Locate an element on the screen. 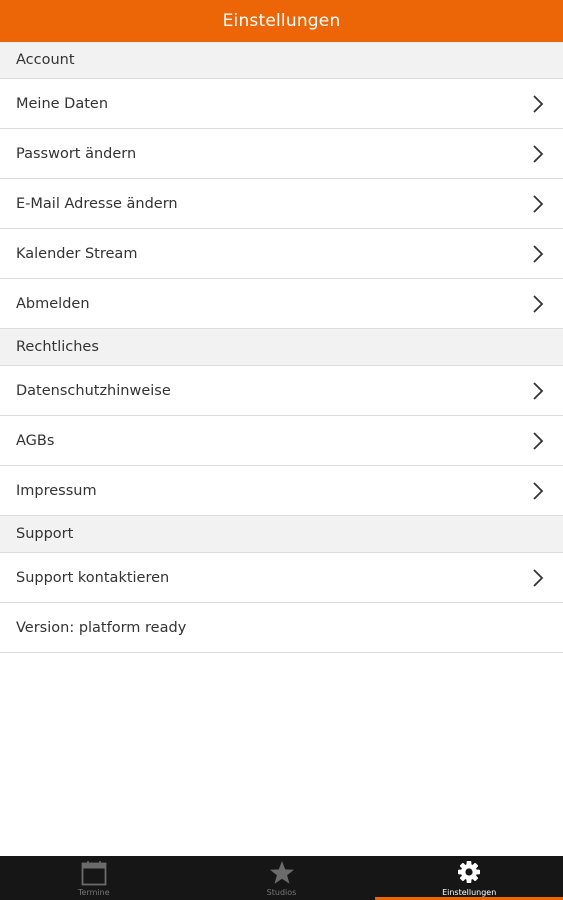 The image size is (563, 900). page-title: Einstellungen is located at coordinates (281, 21).